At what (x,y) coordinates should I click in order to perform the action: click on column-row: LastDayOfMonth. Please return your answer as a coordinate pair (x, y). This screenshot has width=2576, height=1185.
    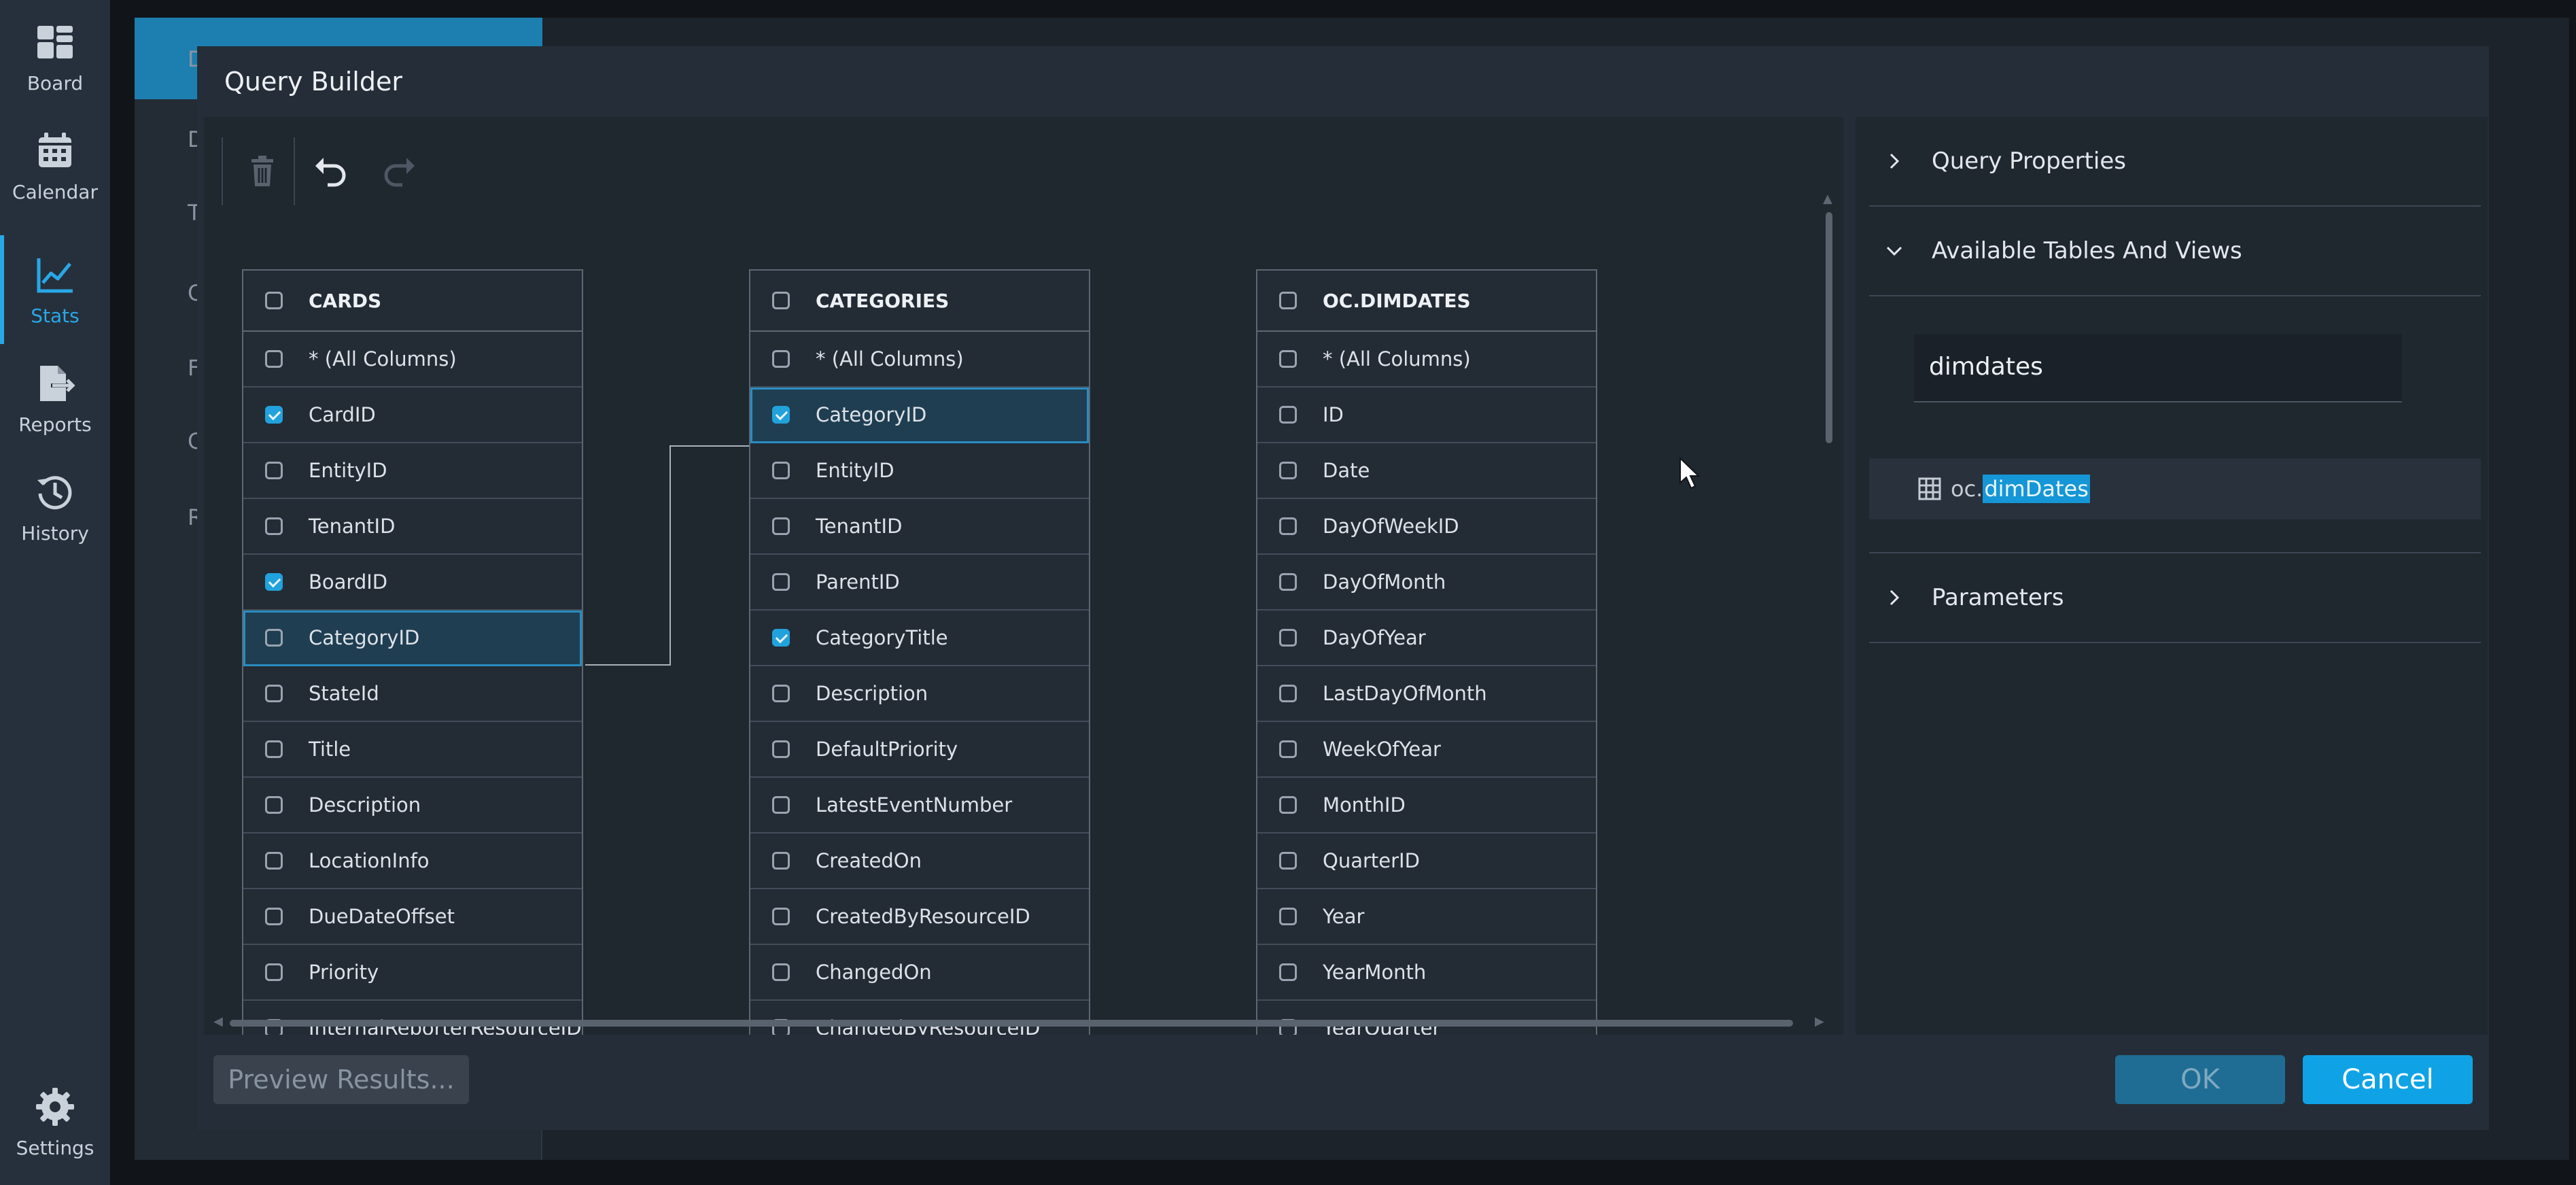
    Looking at the image, I should click on (1426, 694).